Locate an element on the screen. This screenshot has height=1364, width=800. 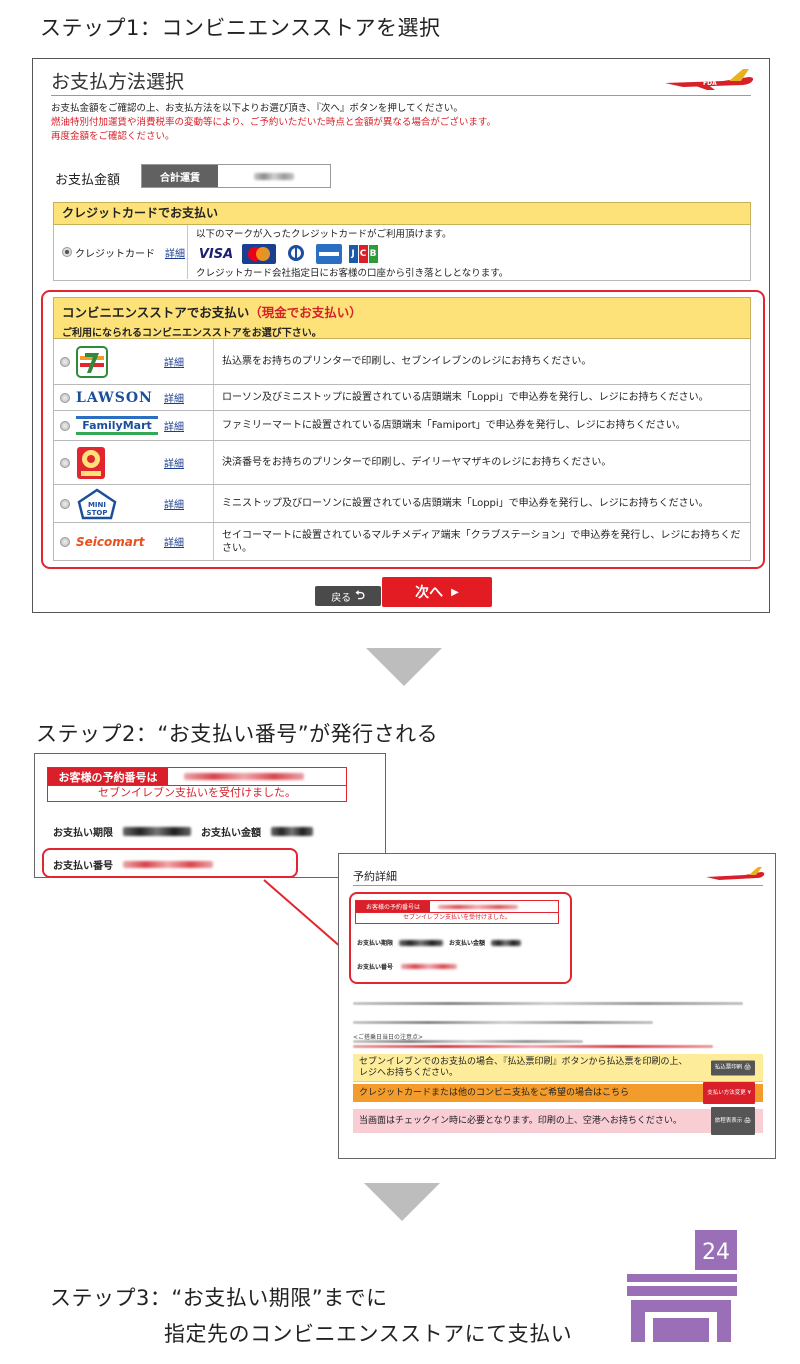
itinerary-button: 旅程表表示 🖨 is located at coordinates (732, 1121).